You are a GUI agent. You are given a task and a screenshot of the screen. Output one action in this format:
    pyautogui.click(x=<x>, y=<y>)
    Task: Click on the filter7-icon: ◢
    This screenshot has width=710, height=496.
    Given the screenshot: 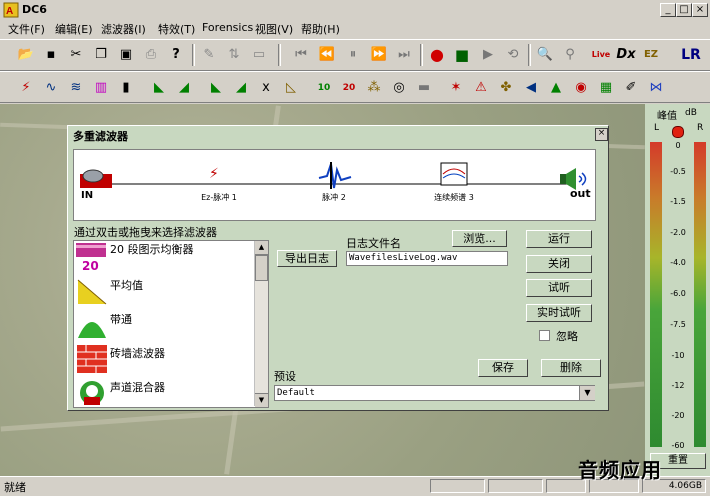 What is the action you would take?
    pyautogui.click(x=184, y=88)
    